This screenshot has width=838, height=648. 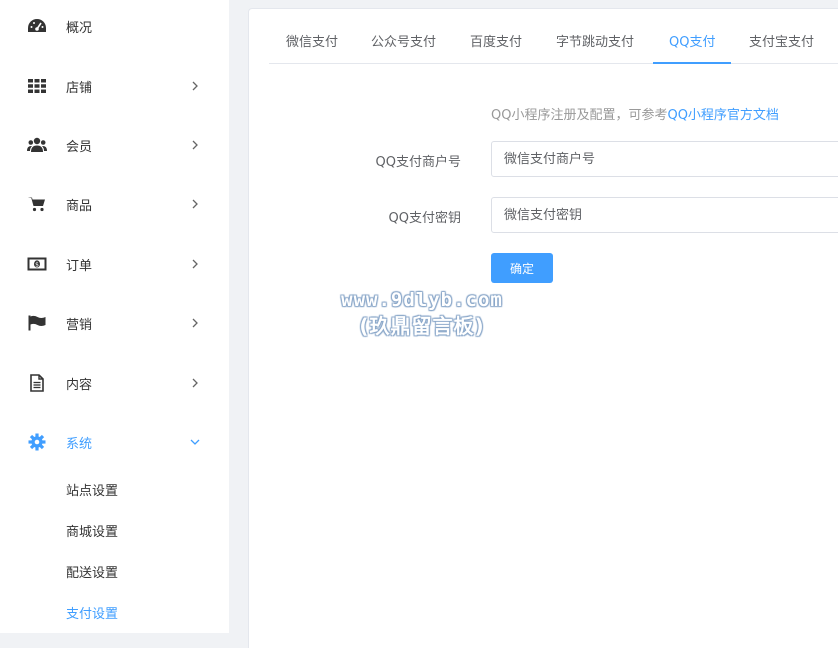 I want to click on merchant-id-input, so click(x=664, y=159).